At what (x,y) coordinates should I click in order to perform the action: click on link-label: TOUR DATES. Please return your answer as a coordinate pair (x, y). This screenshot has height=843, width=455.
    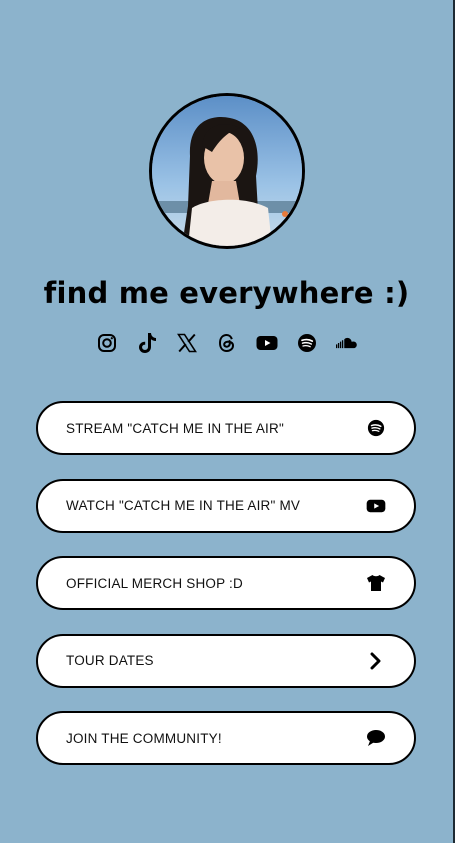
    Looking at the image, I should click on (110, 660).